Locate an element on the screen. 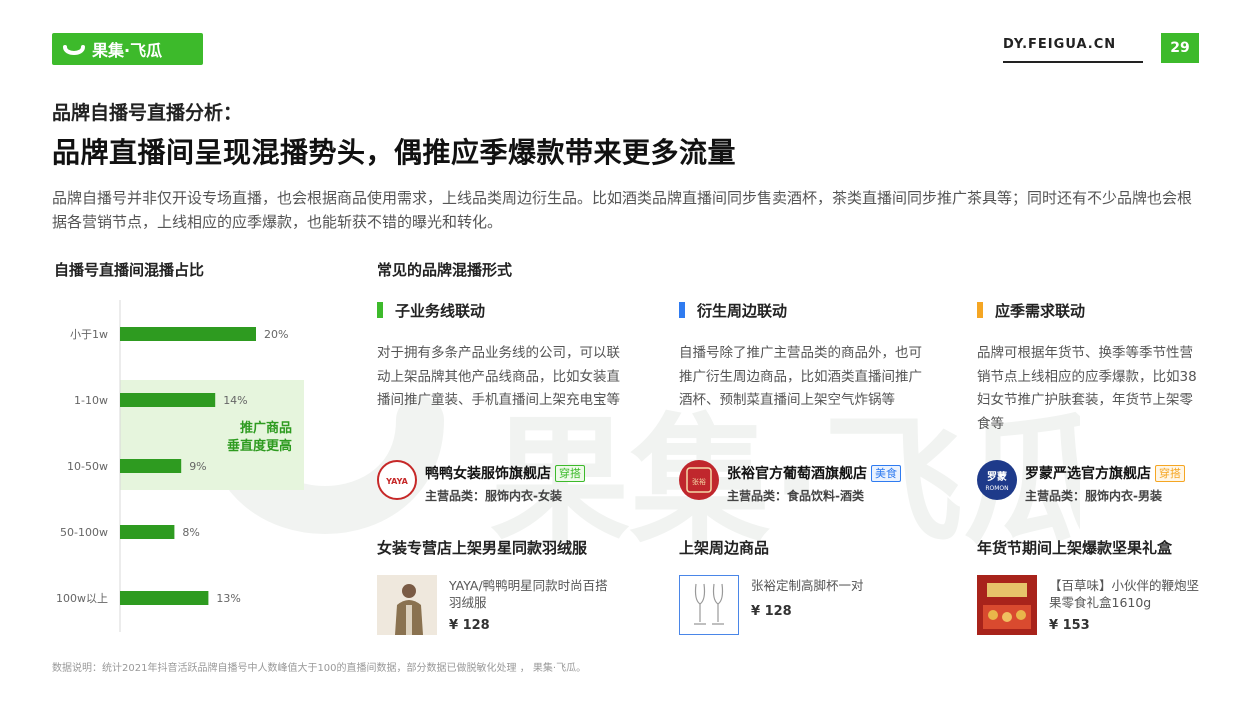 The image size is (1250, 703). bar-value-label: 20% is located at coordinates (276, 334).